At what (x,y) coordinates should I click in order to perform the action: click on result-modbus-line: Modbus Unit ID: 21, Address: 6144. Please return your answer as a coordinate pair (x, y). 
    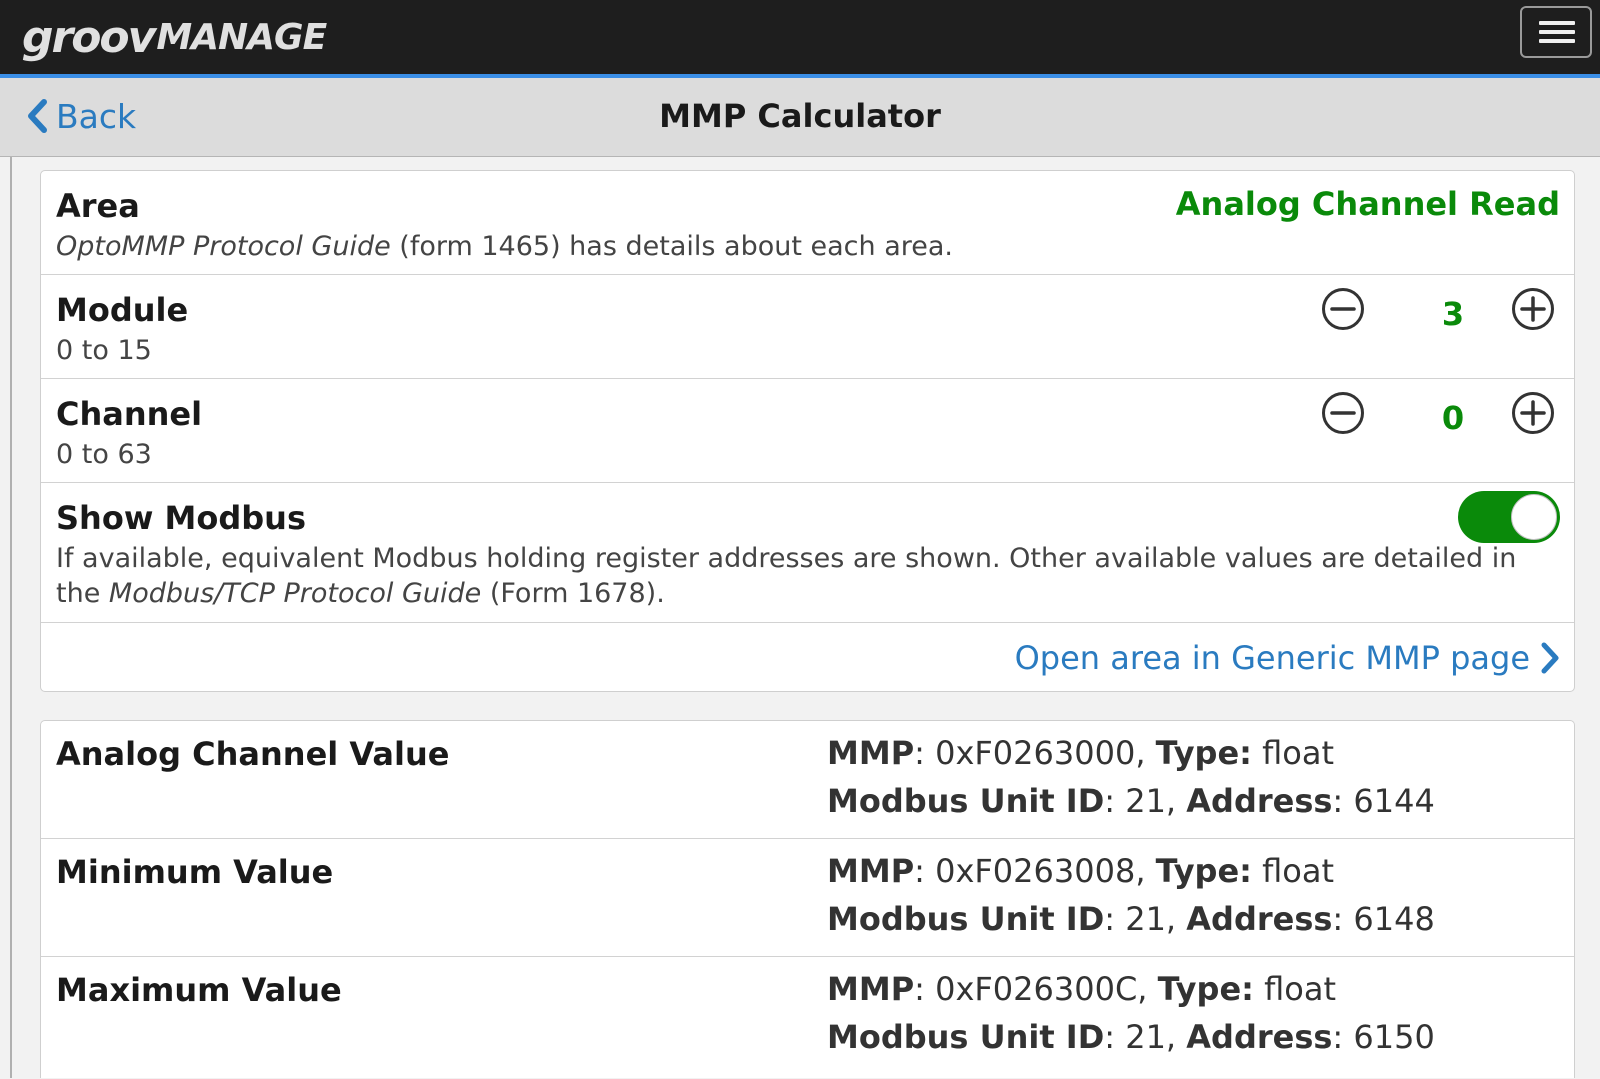
    Looking at the image, I should click on (1131, 801).